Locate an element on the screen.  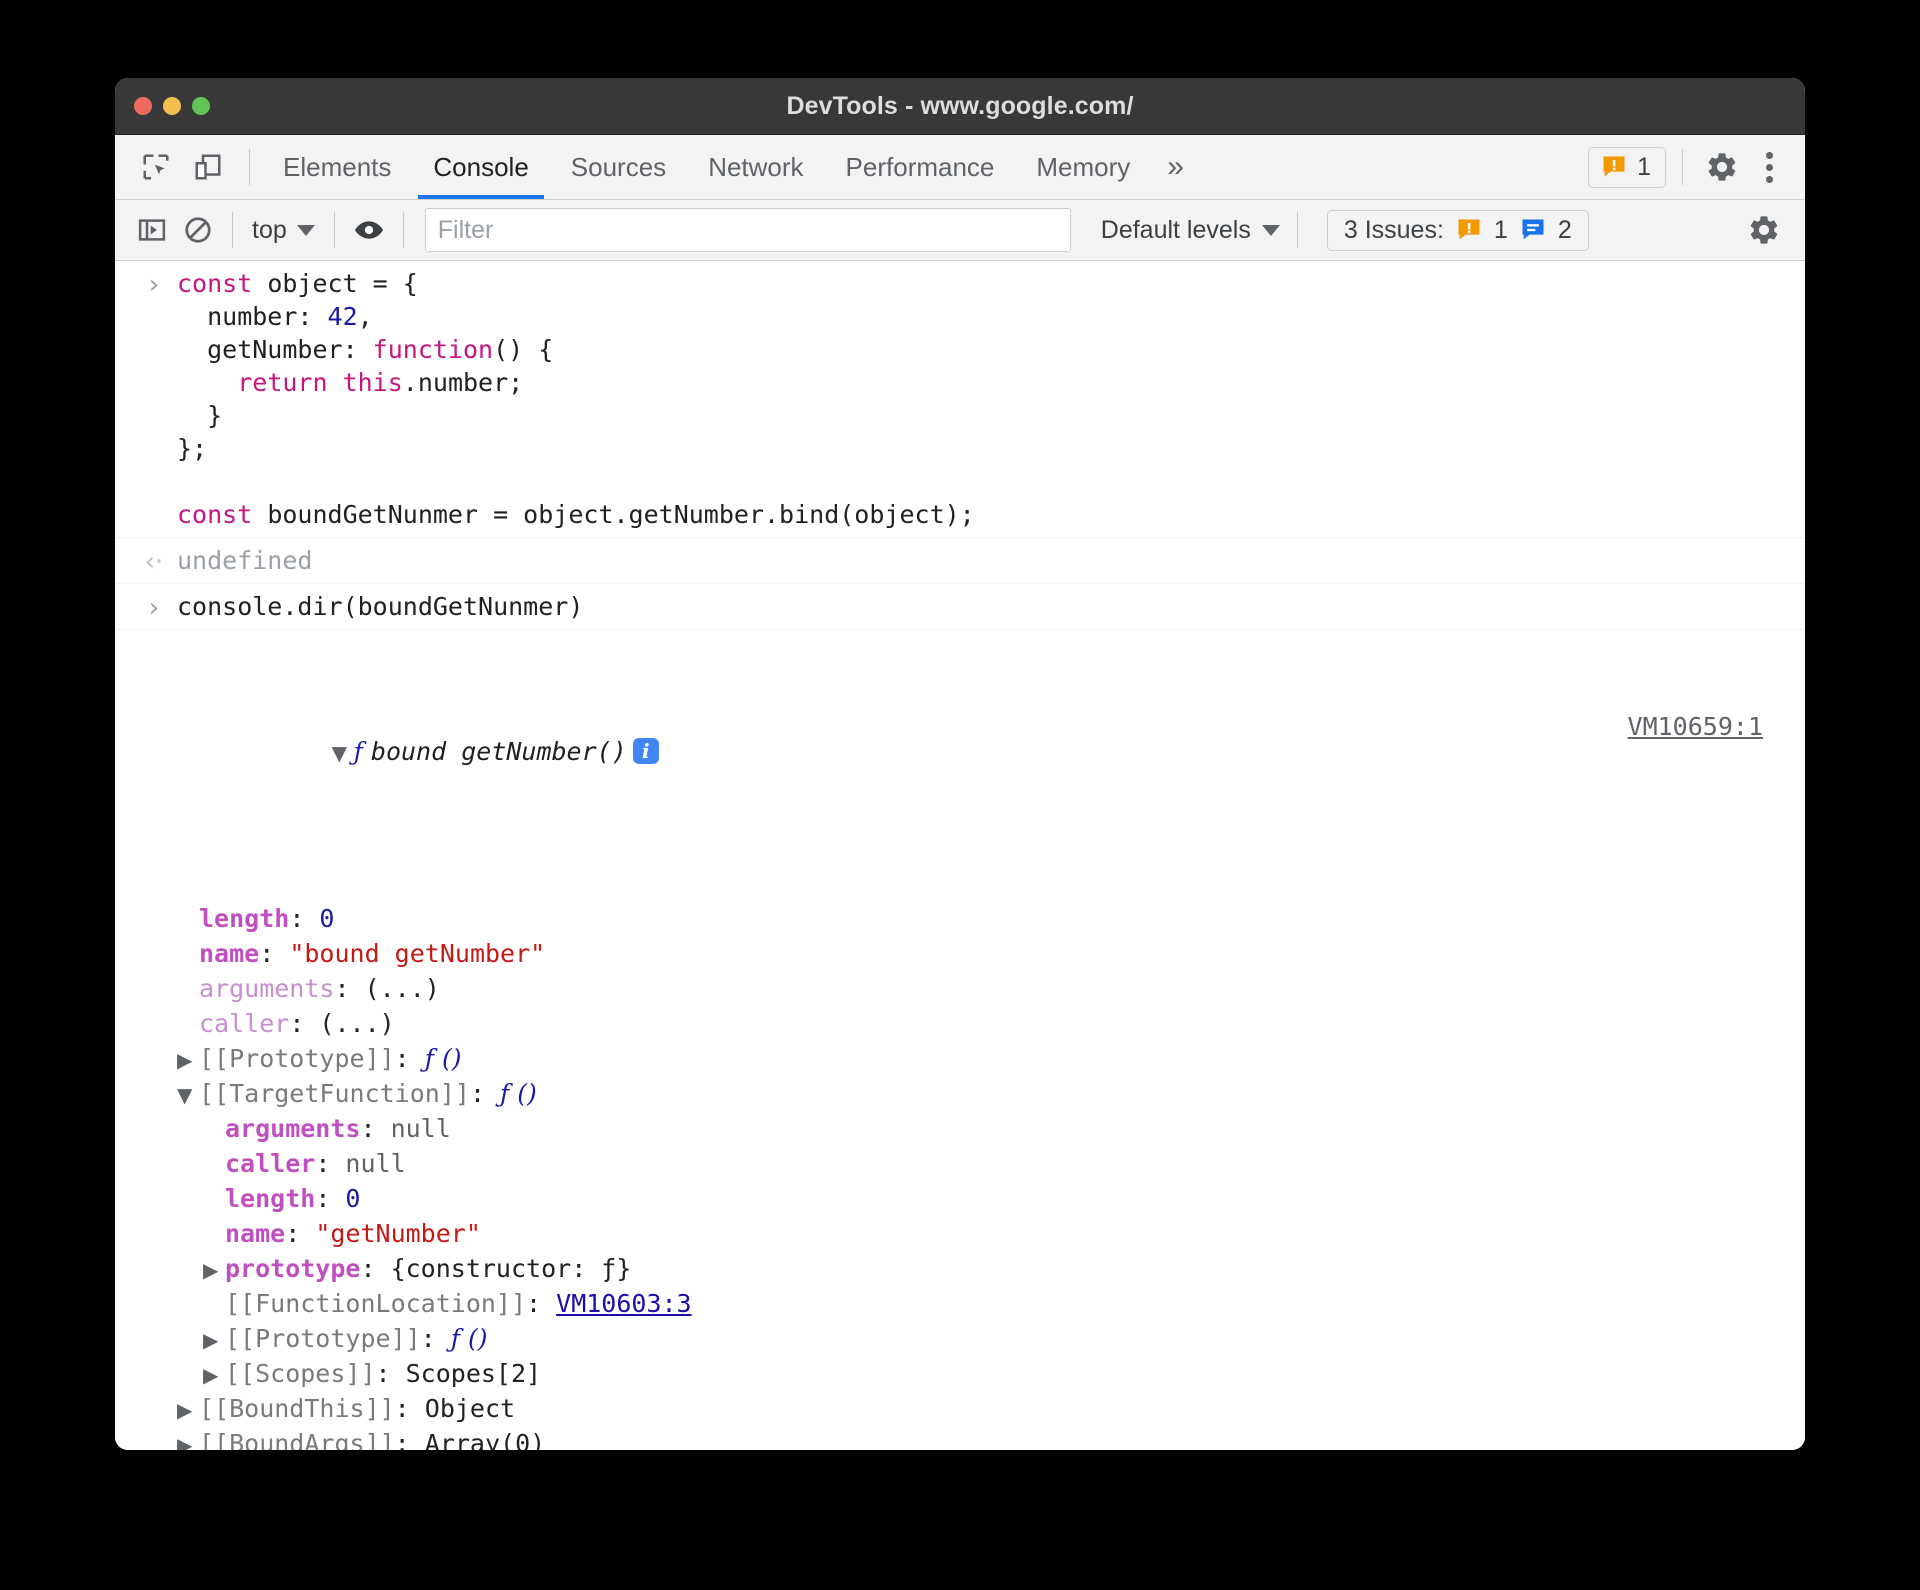
tab-sources: Sources is located at coordinates (618, 167).